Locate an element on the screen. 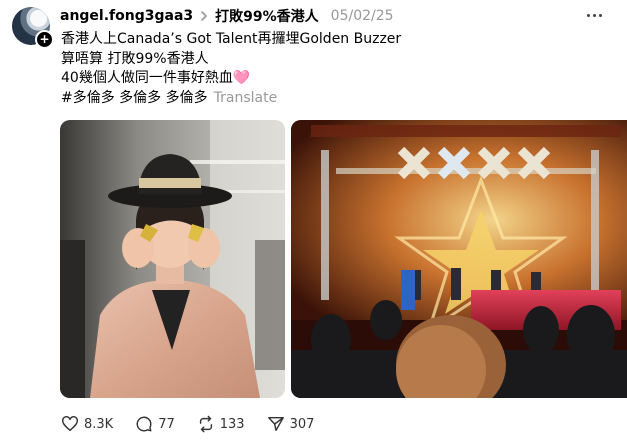 The image size is (627, 441). post-line-4: #多倫多 多倫多 多倫多 Translate is located at coordinates (331, 99).